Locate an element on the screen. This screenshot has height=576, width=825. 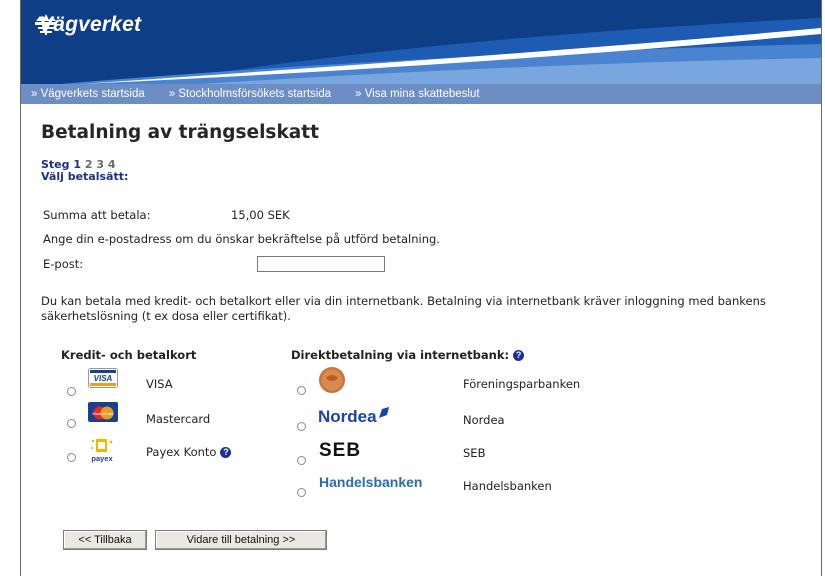
banks-help-icon: ? is located at coordinates (519, 355).